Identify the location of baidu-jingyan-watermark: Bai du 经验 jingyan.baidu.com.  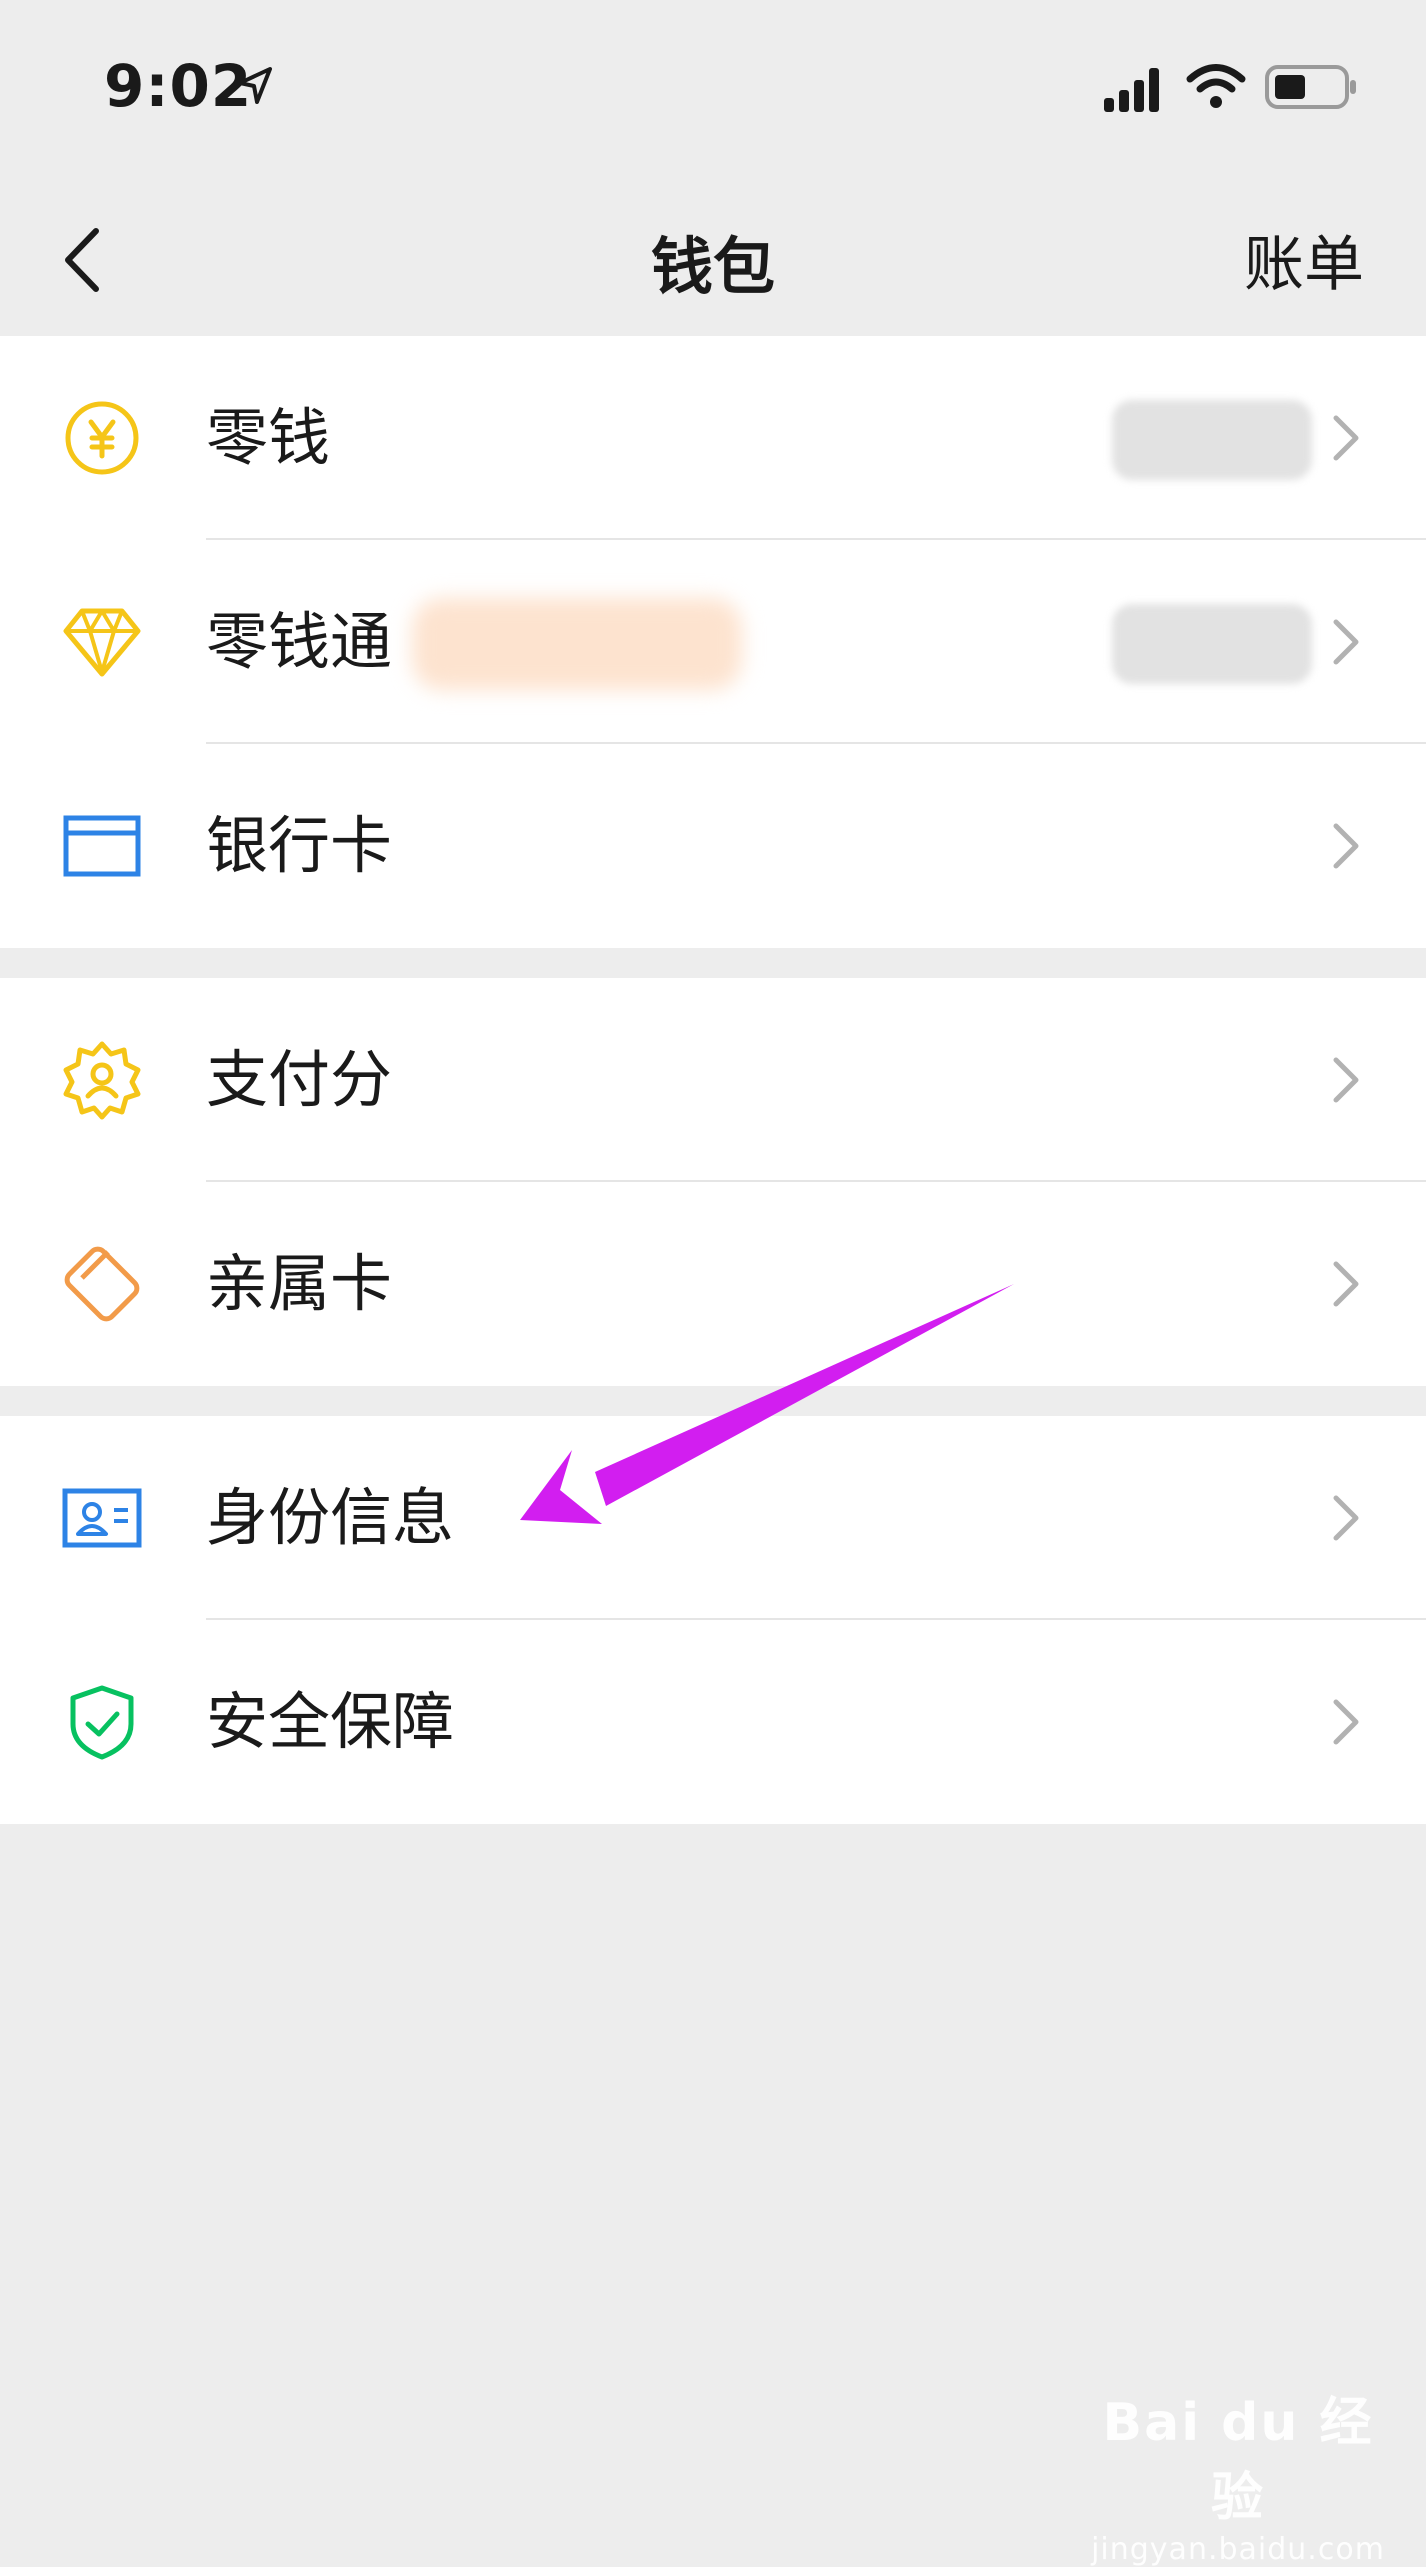
(1238, 2473).